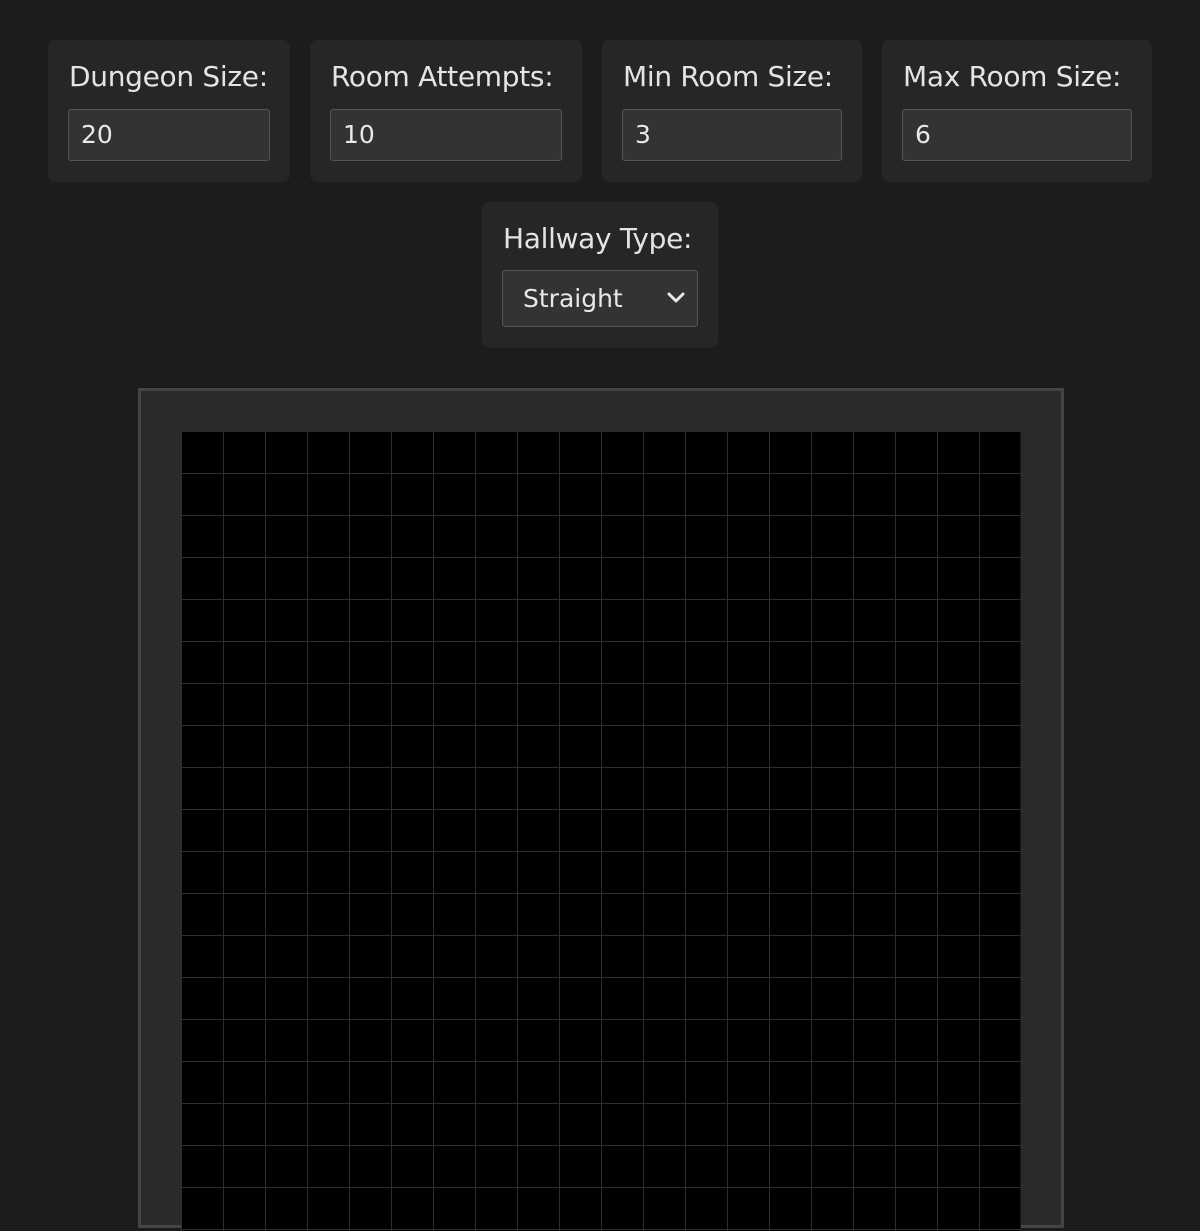 The width and height of the screenshot is (1200, 1231). Describe the element at coordinates (169, 135) in the screenshot. I see `dungeon-size-input: 20` at that location.